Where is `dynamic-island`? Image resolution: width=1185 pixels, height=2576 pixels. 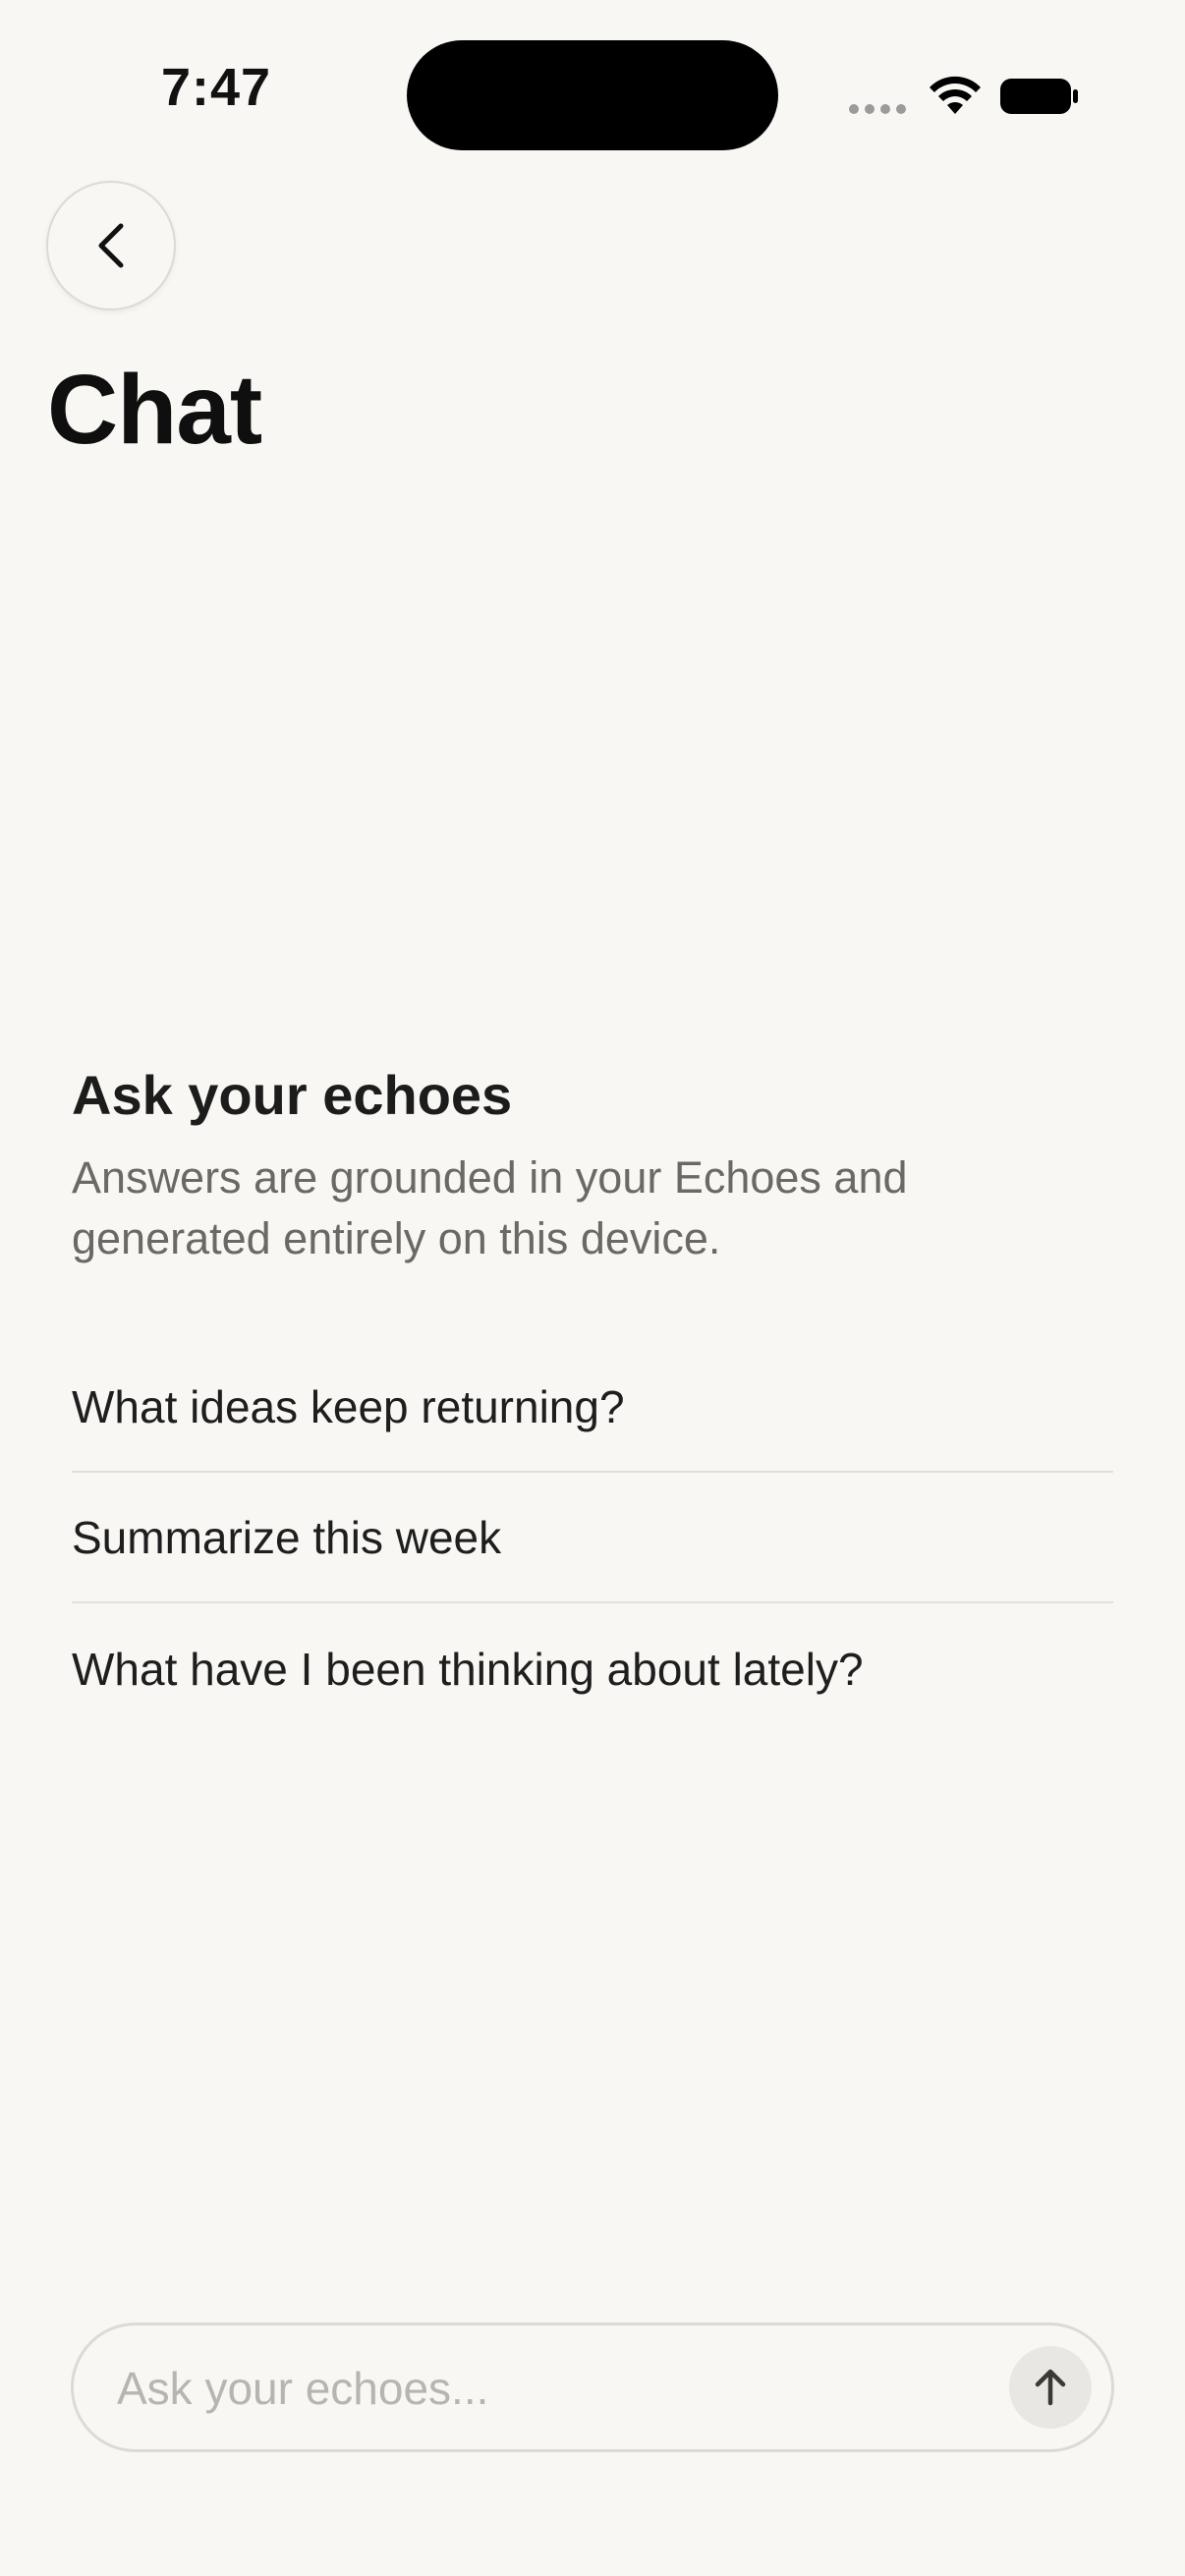 dynamic-island is located at coordinates (592, 95).